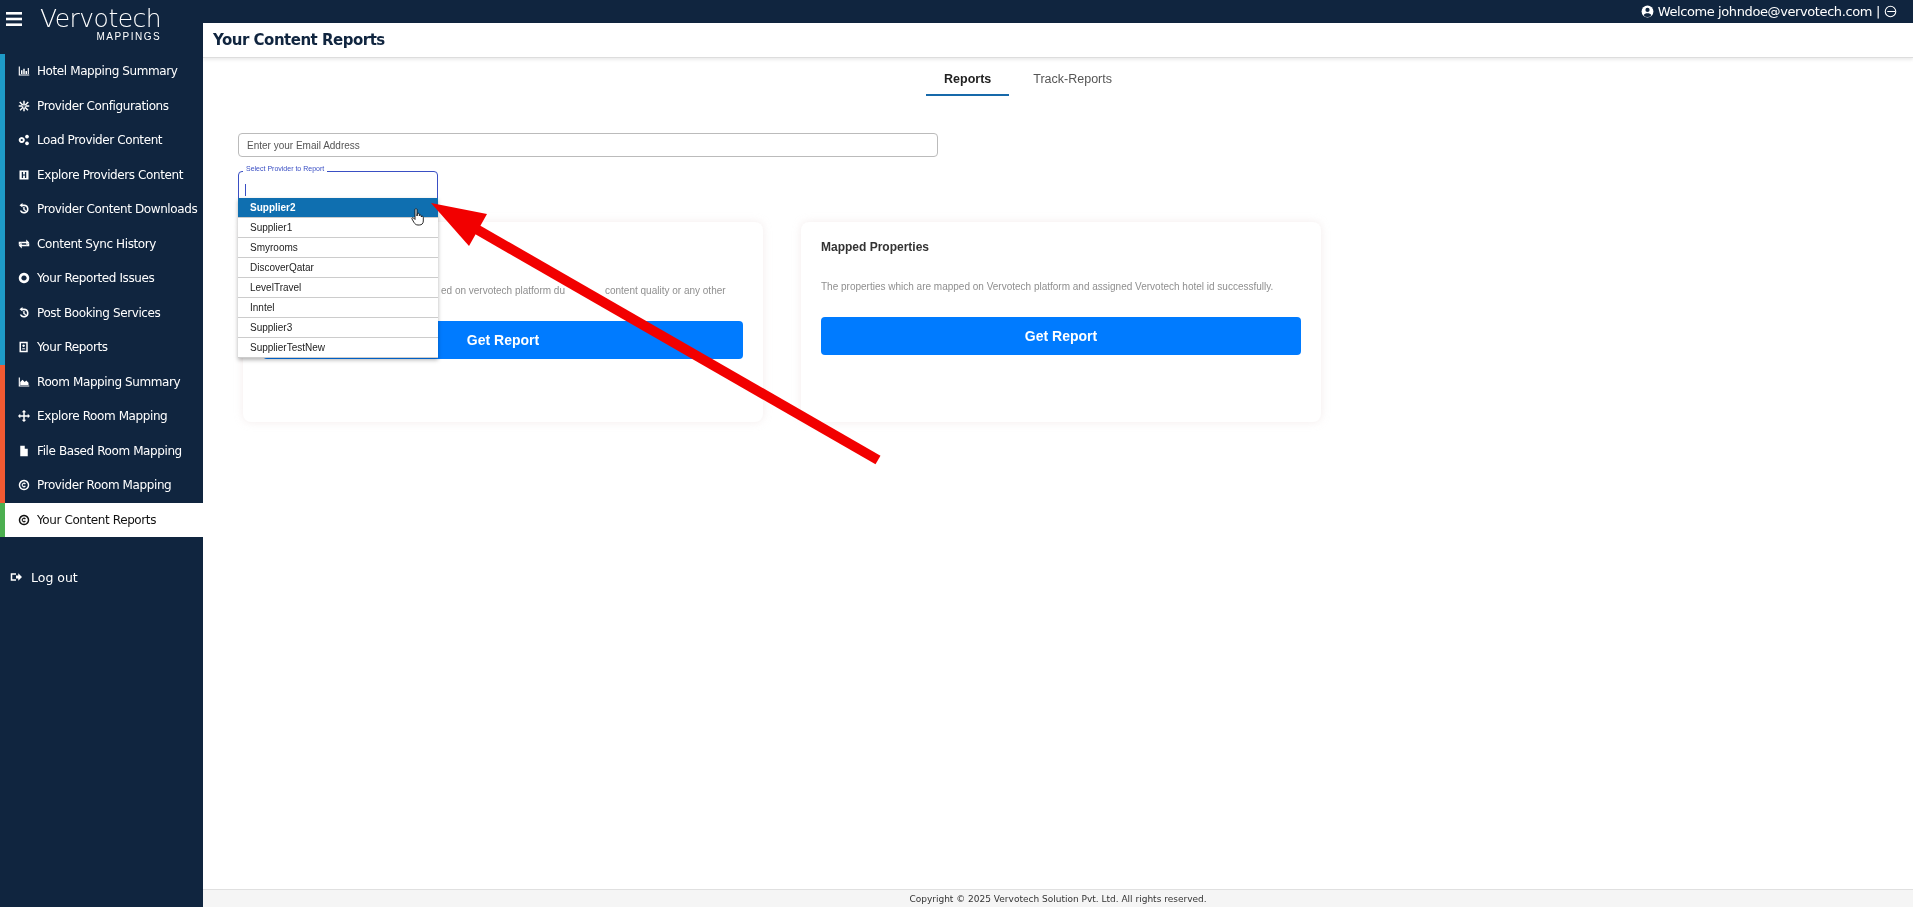 The width and height of the screenshot is (1913, 907). Describe the element at coordinates (101, 485) in the screenshot. I see `sidebar-item: Provider Room Mapping` at that location.